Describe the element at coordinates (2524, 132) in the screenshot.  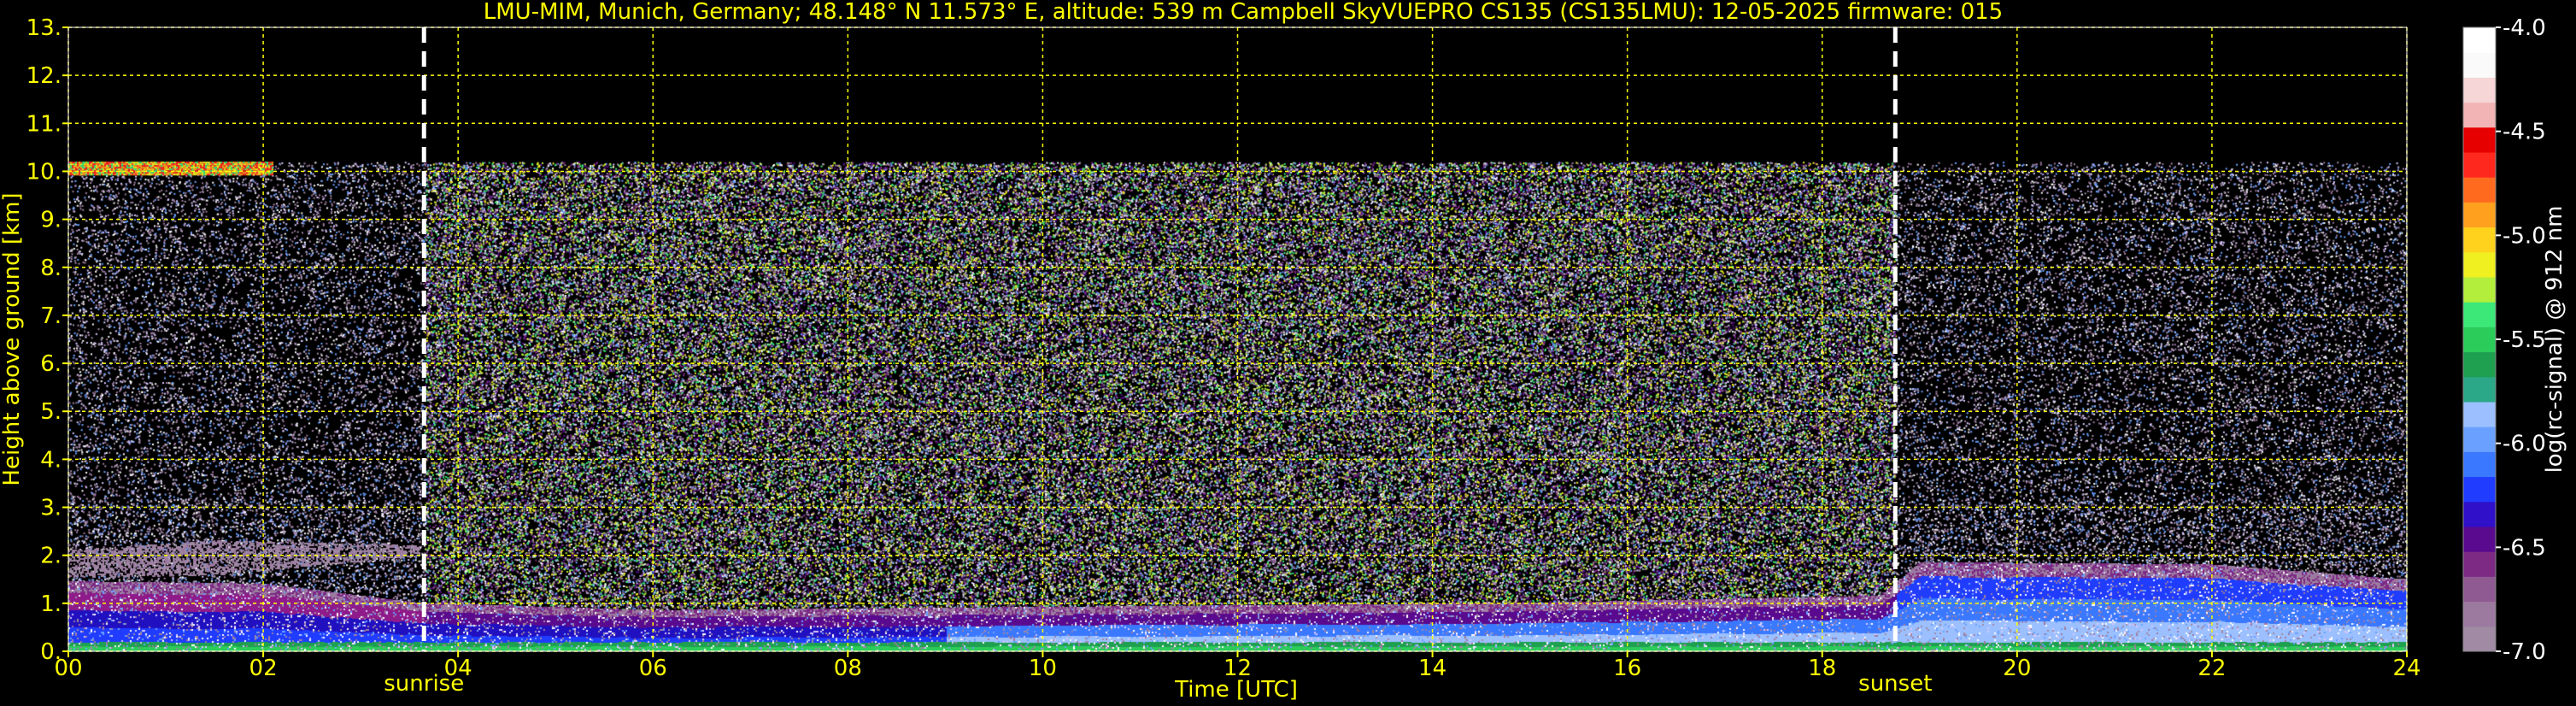
I see `colorbar-tick-label: -4.5` at that location.